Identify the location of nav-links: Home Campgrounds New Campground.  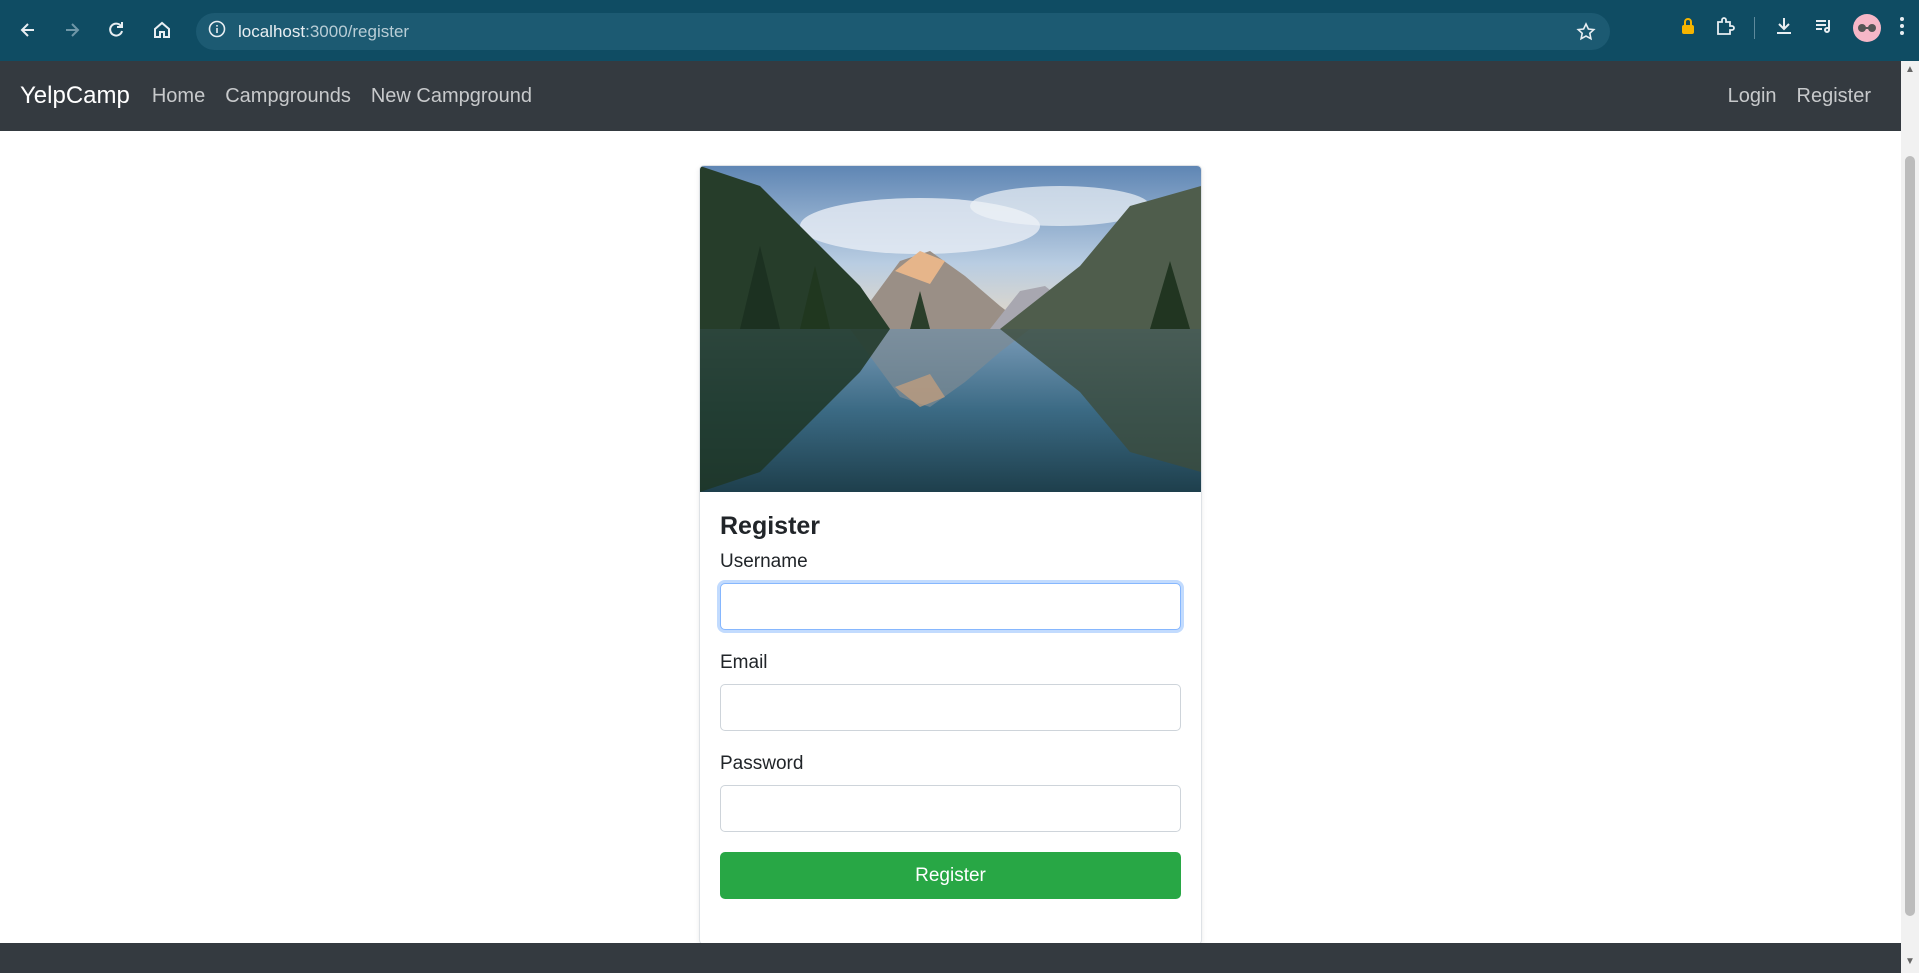
(342, 96).